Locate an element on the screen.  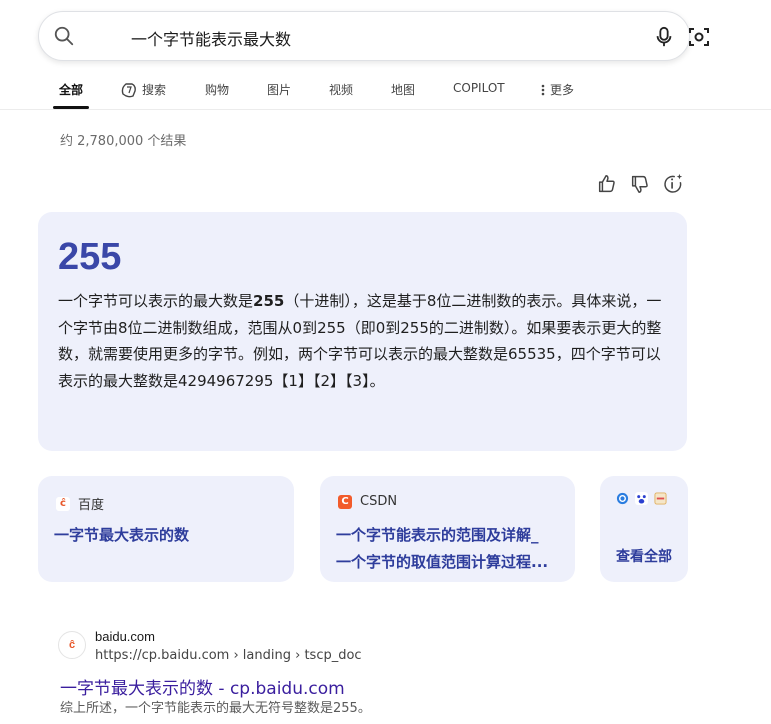
result-title-link: 一字节最大表示的数 - cp.baidu.com is located at coordinates (202, 686).